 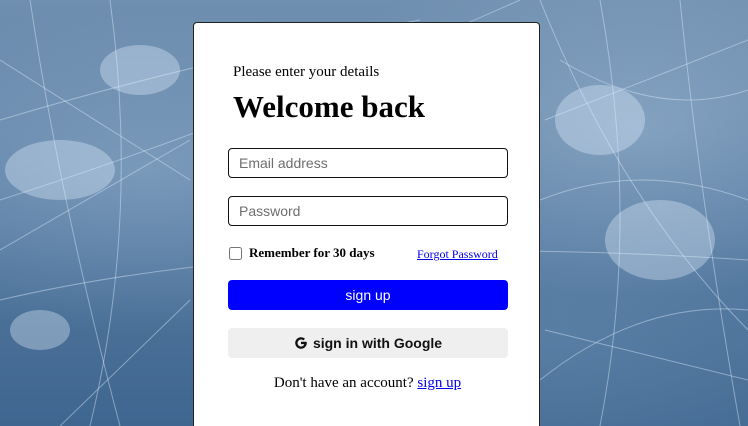 What do you see at coordinates (301, 343) in the screenshot?
I see `google-g-icon` at bounding box center [301, 343].